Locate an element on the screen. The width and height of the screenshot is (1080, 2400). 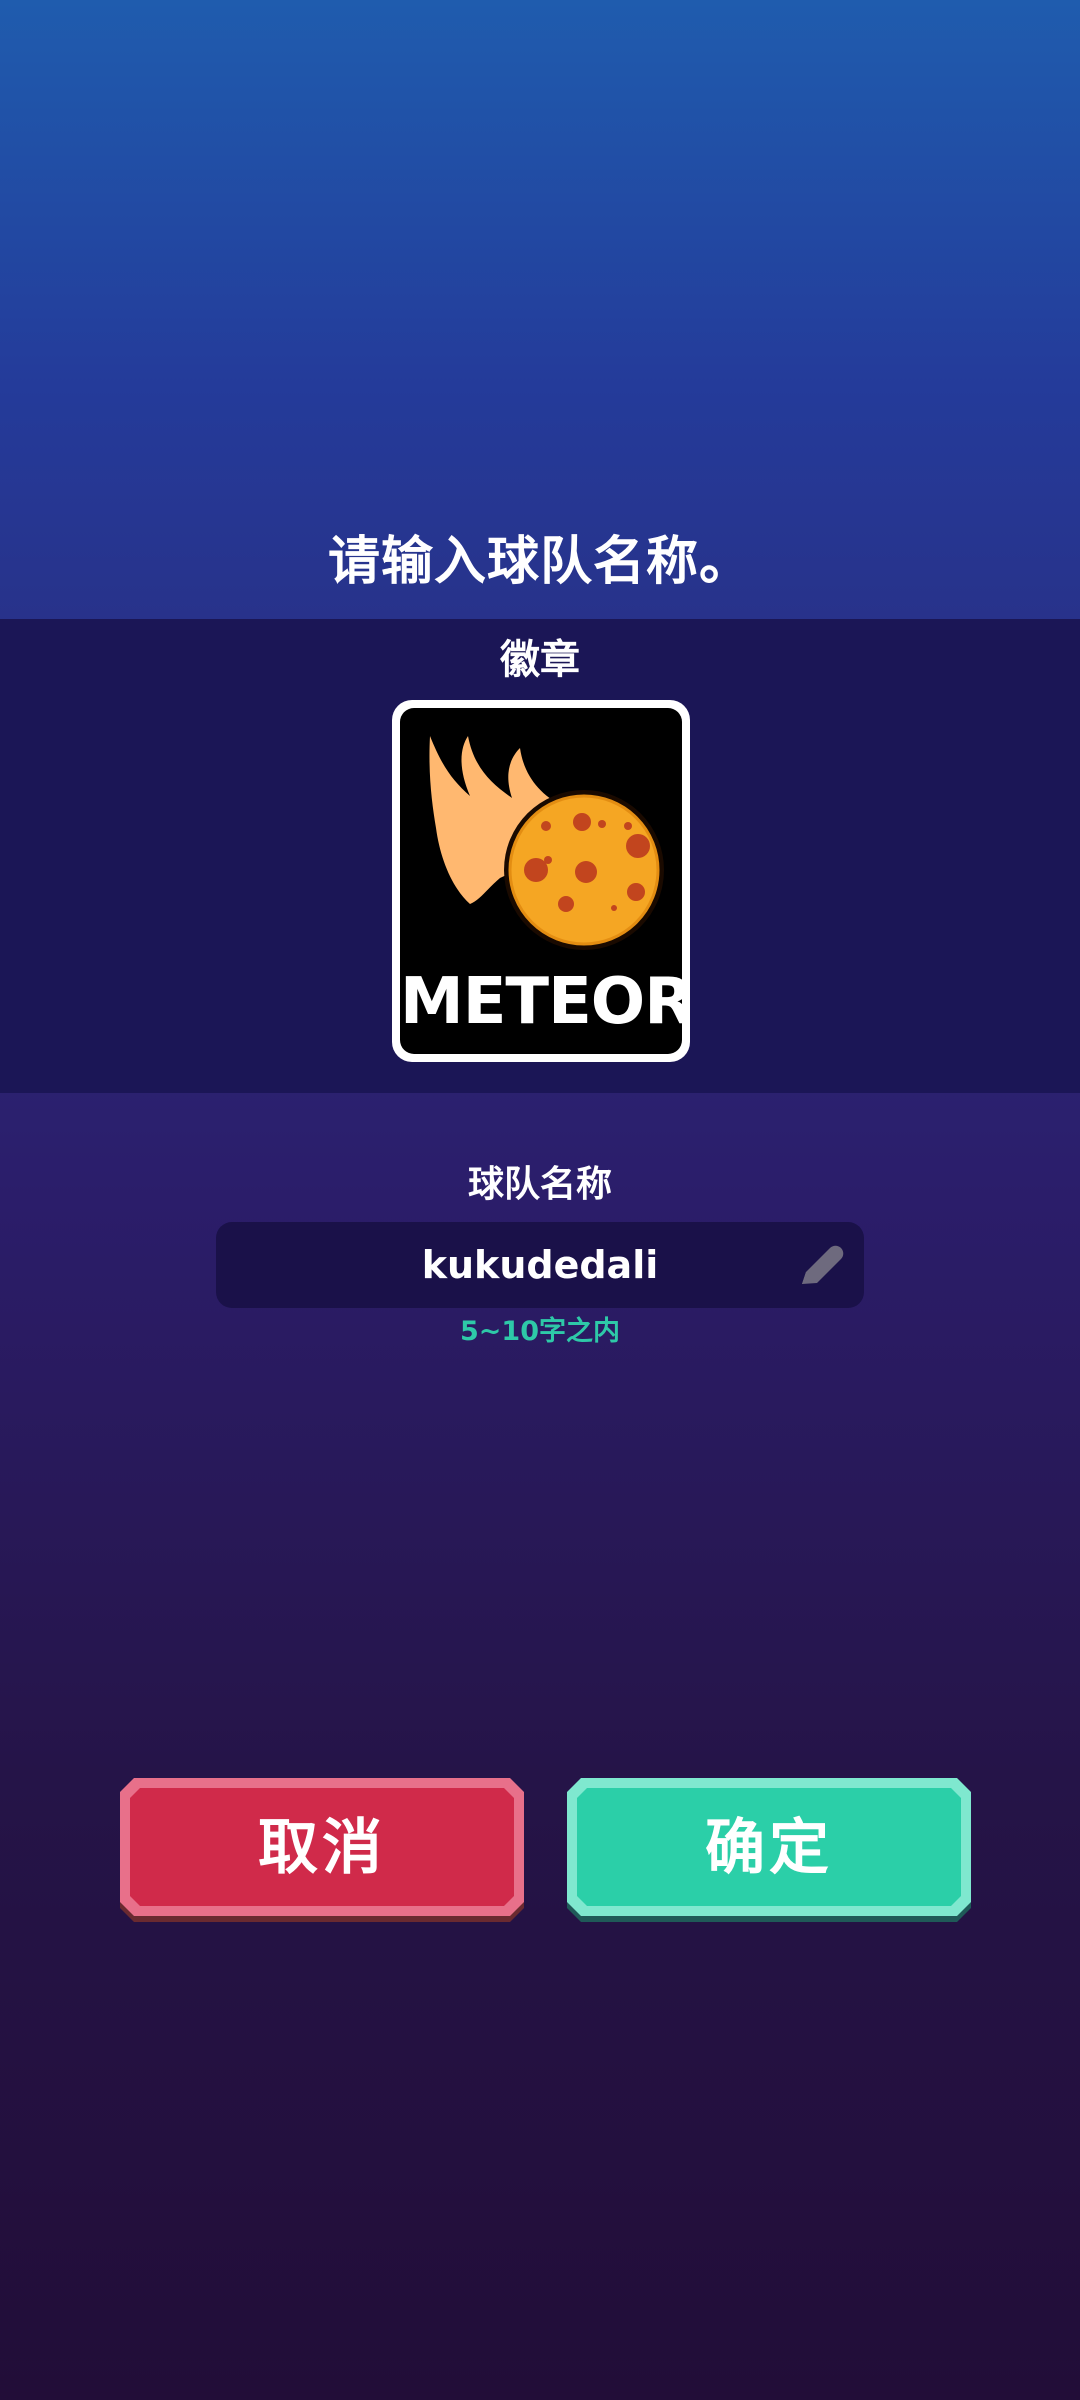
badge-text: METEOR is located at coordinates (541, 1002).